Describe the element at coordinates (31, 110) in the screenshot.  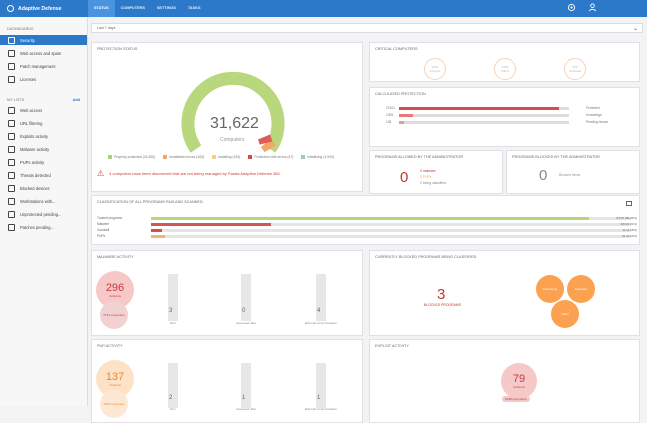
I see `sidebar-item-label: Web access` at that location.